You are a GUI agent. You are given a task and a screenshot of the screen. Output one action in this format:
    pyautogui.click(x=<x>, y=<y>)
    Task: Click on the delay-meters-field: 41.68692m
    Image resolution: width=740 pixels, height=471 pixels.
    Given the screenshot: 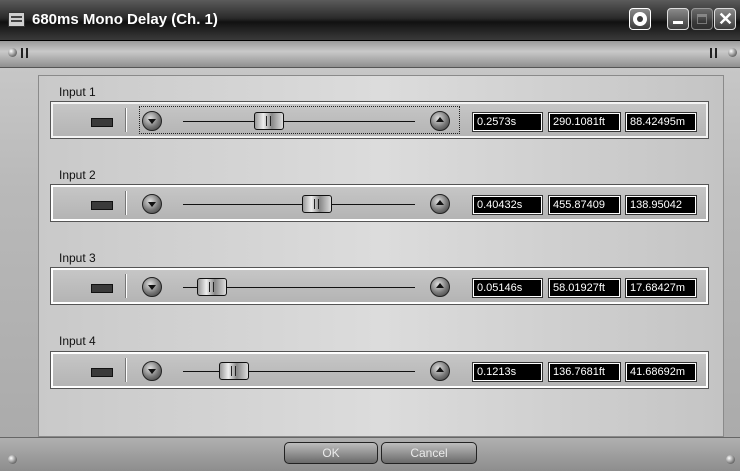 What is the action you would take?
    pyautogui.click(x=661, y=372)
    